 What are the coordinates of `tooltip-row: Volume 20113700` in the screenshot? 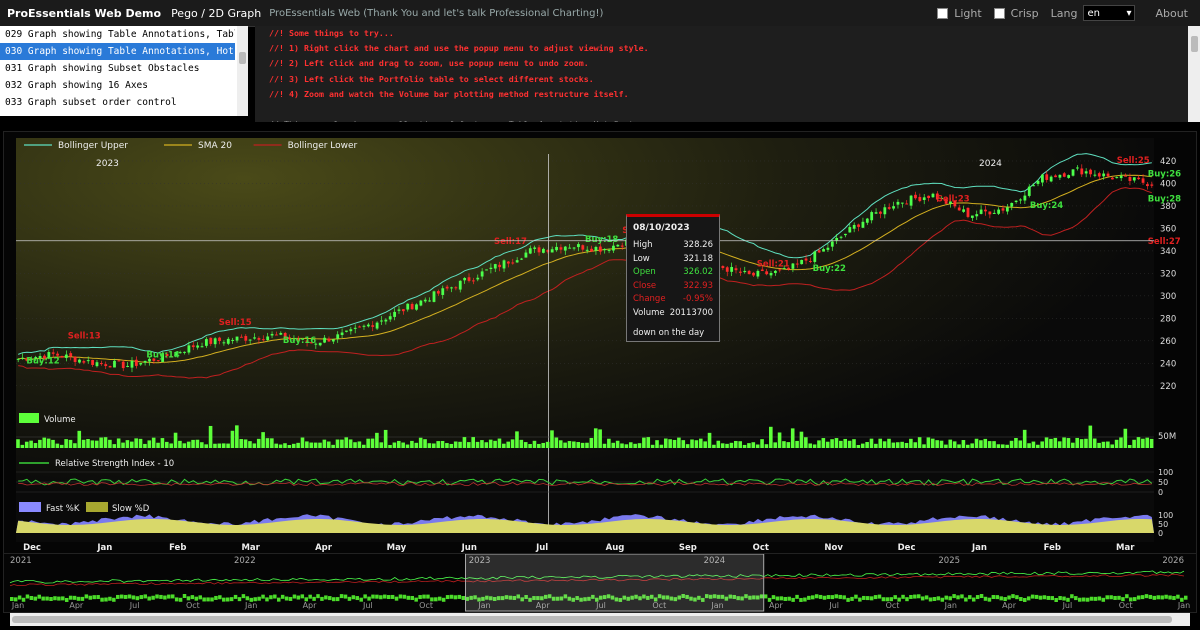 It's located at (673, 314).